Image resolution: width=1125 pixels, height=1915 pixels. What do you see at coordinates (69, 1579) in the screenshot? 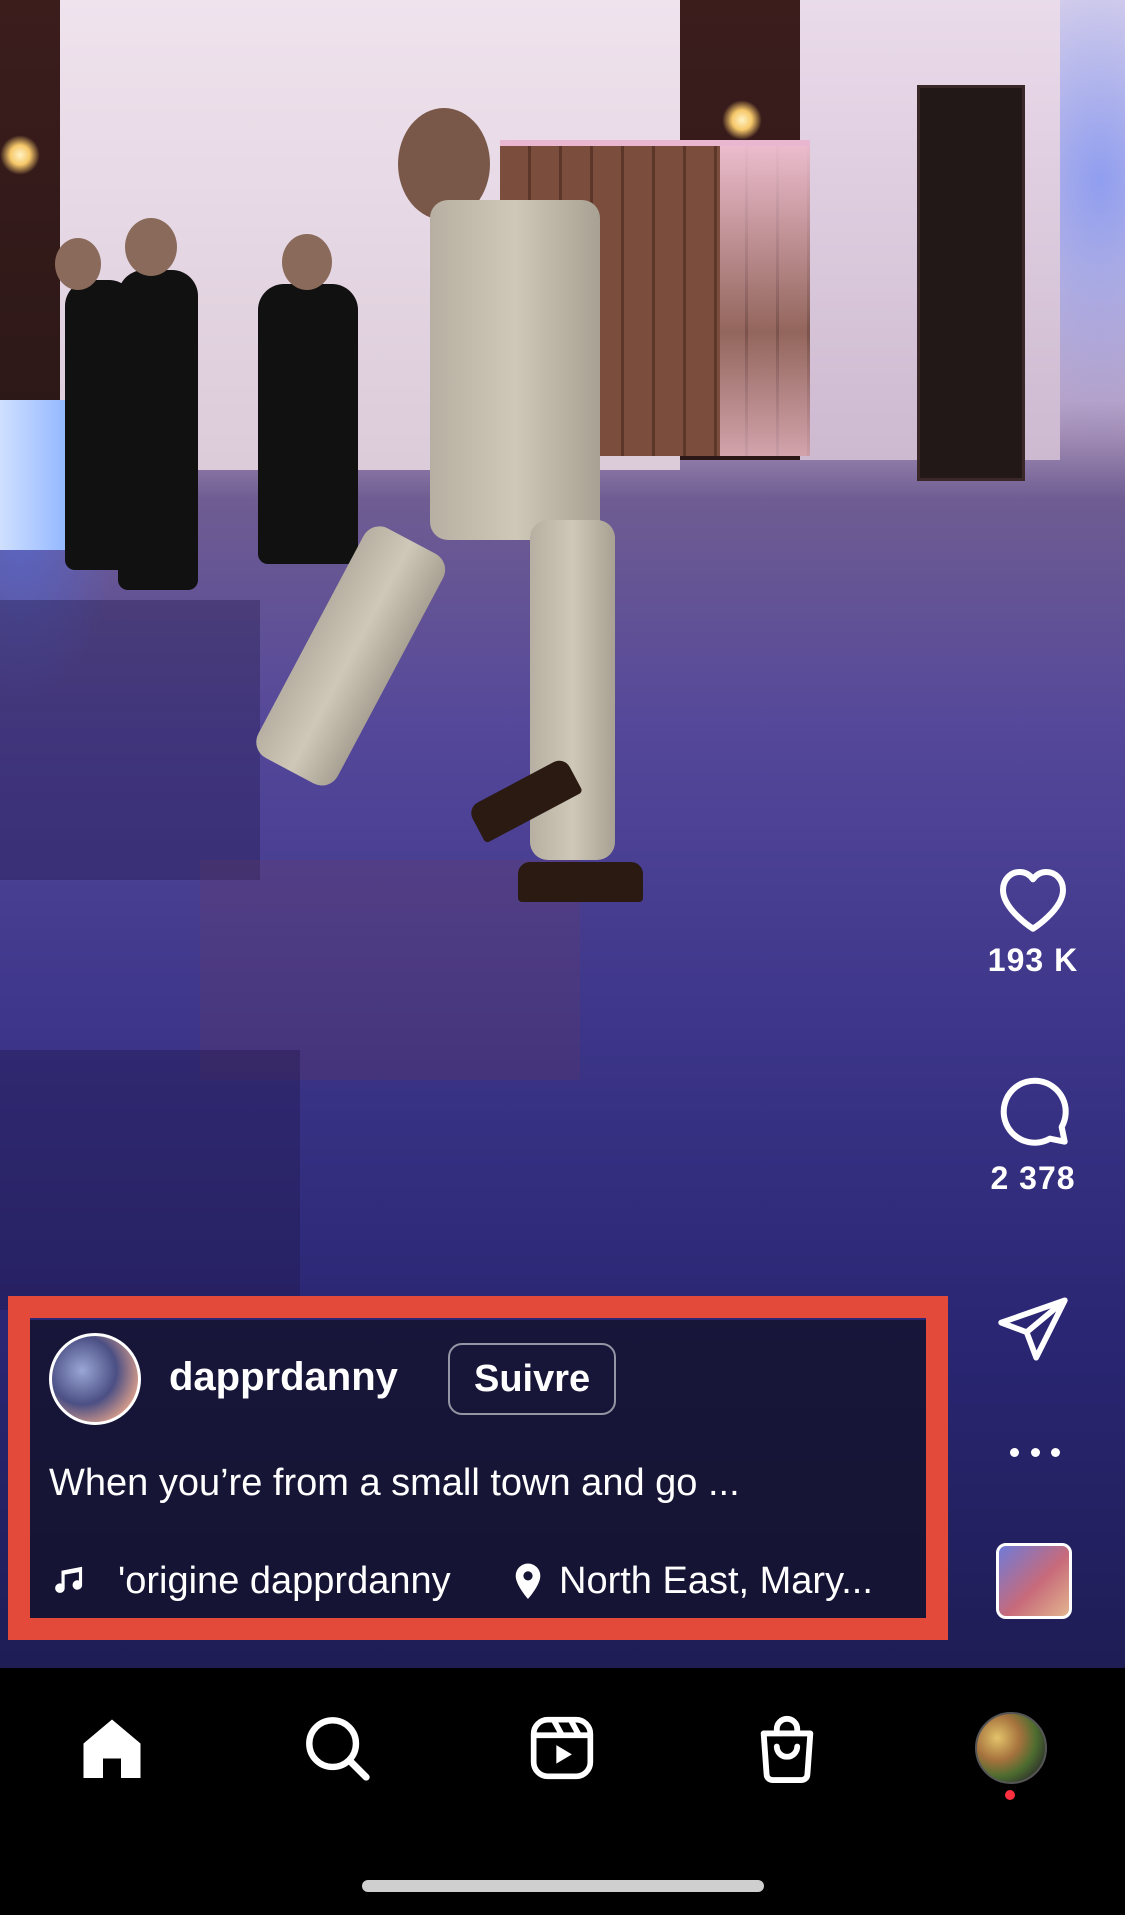
I see `music-note-icon` at bounding box center [69, 1579].